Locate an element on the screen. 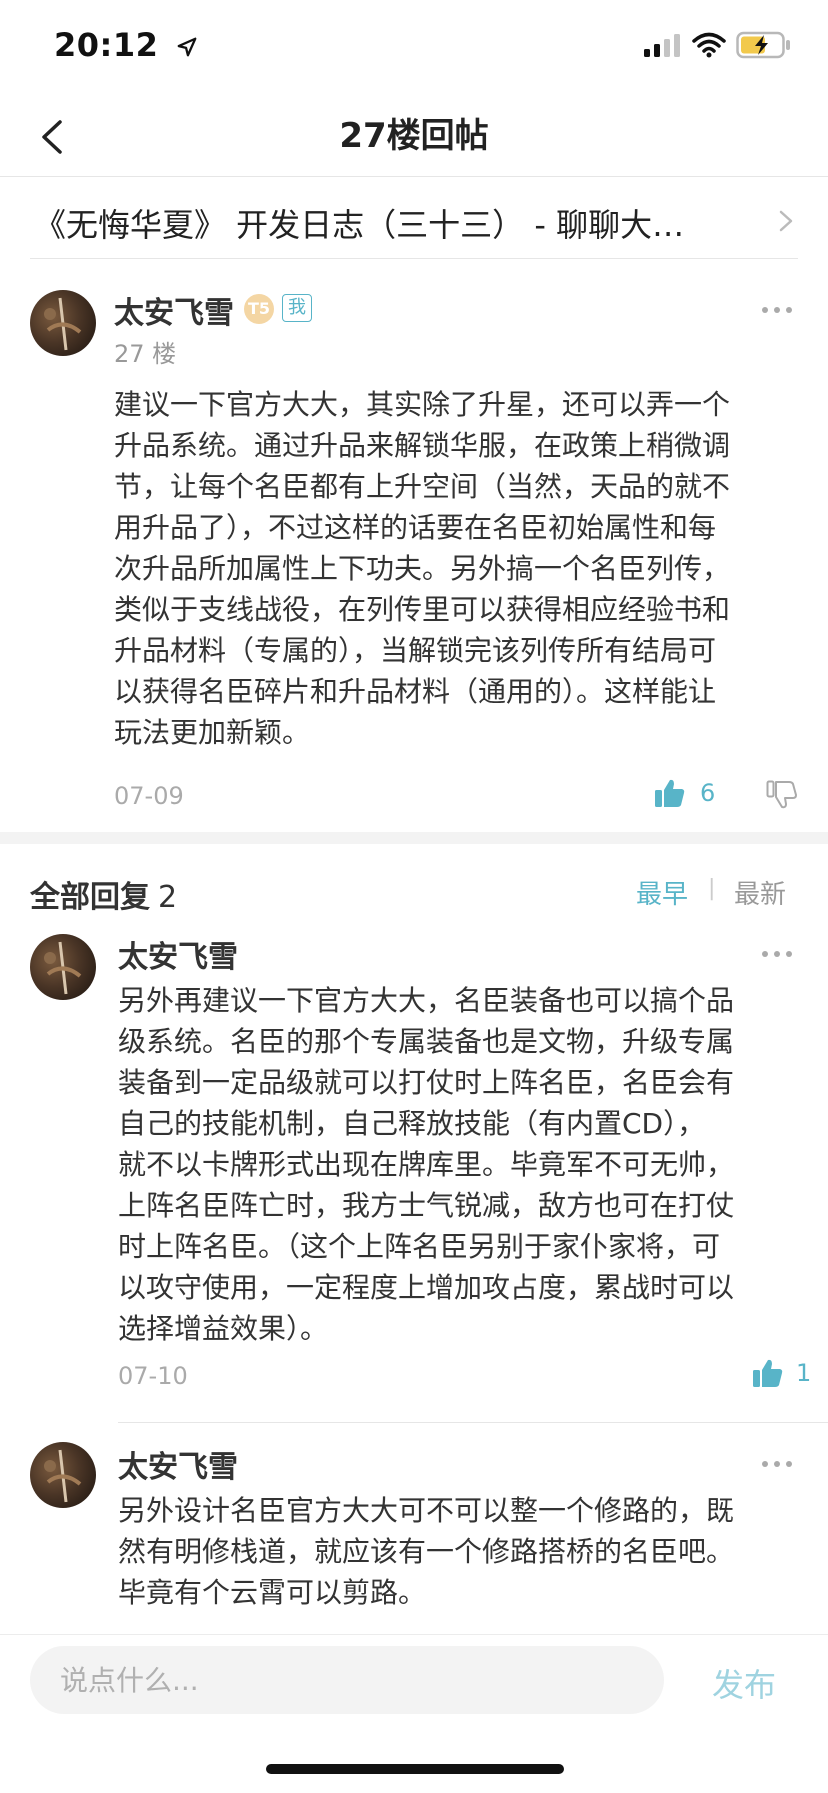  thumbs-down-icon is located at coordinates (782, 795).